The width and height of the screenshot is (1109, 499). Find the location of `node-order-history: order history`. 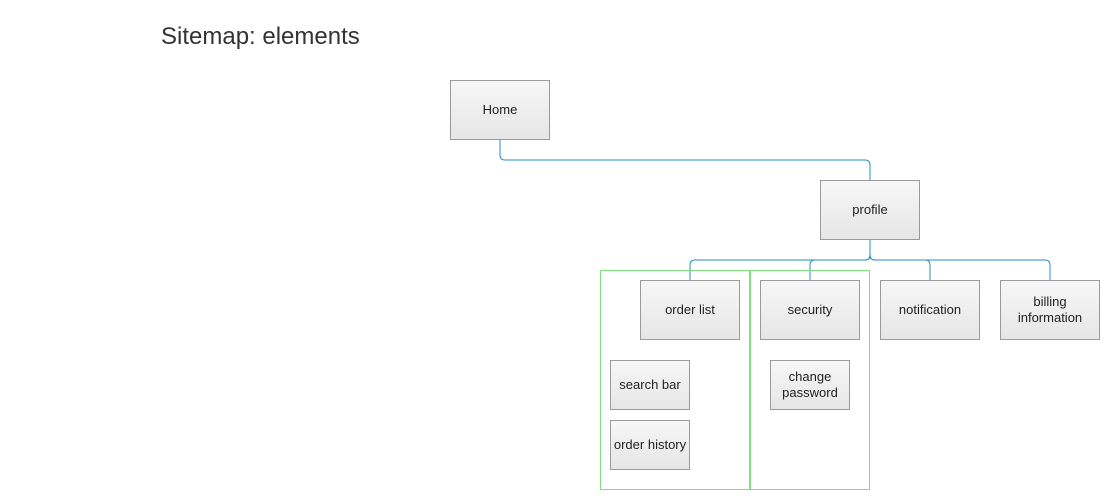

node-order-history: order history is located at coordinates (650, 445).